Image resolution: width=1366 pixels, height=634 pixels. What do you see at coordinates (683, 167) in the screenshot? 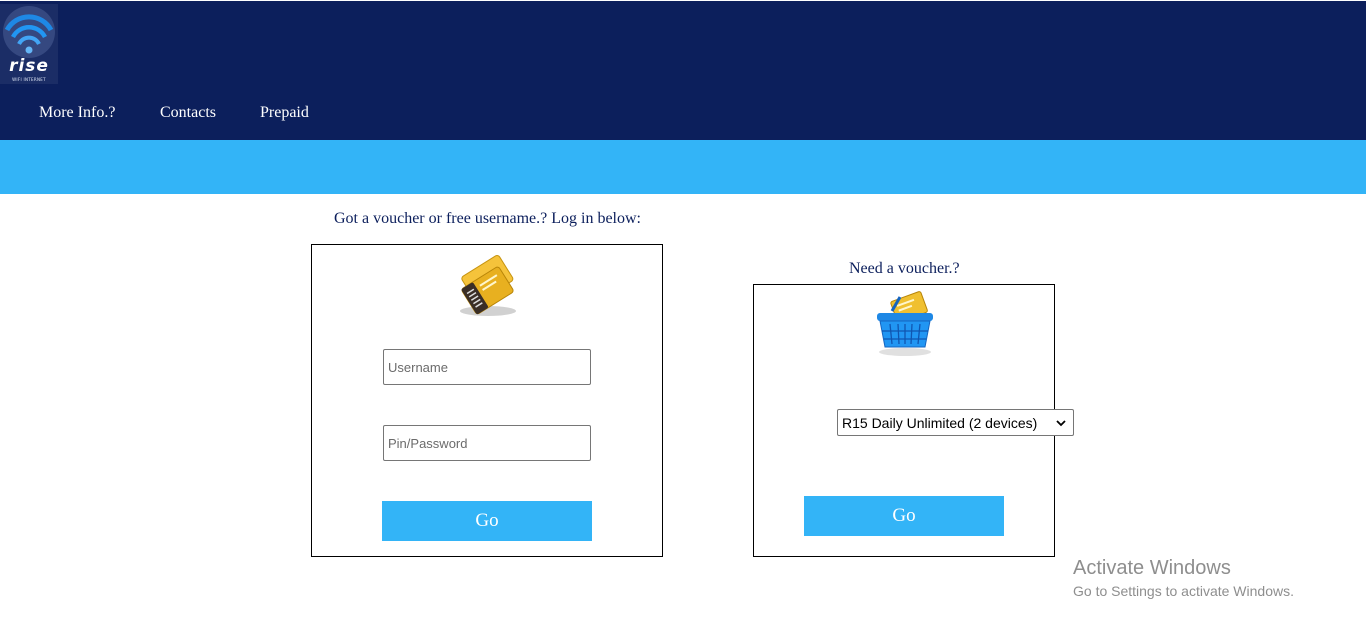
I see `accent-band` at bounding box center [683, 167].